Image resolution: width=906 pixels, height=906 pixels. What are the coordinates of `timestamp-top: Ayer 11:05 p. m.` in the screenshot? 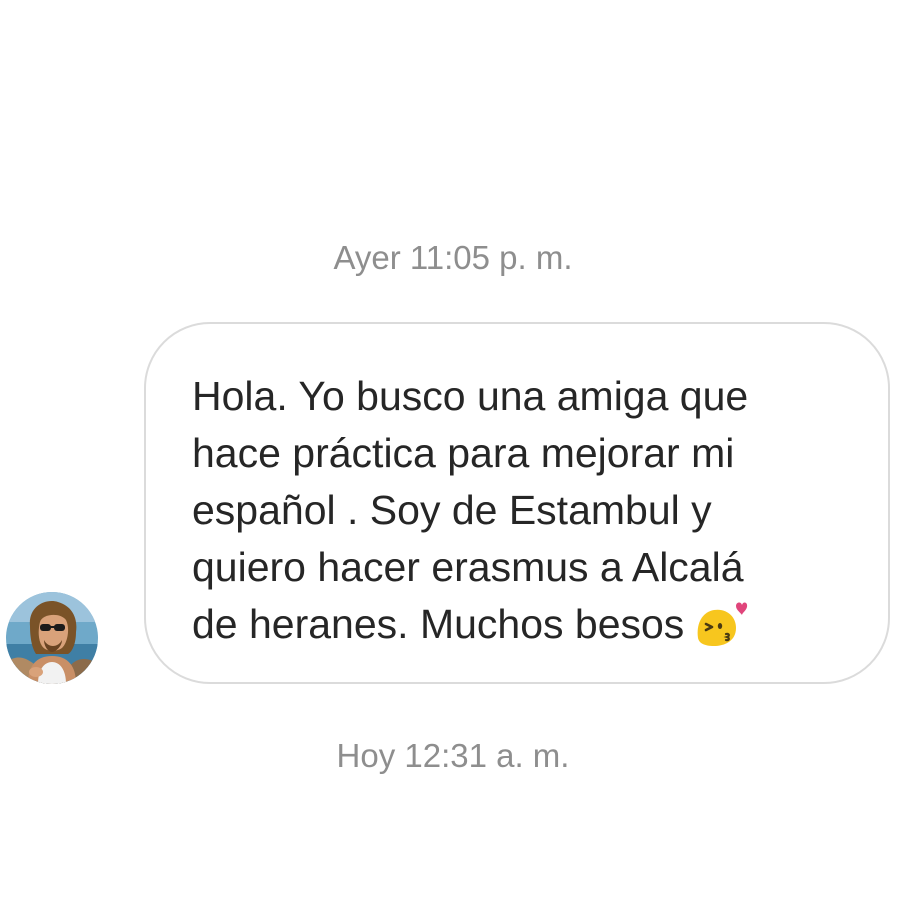 It's located at (453, 257).